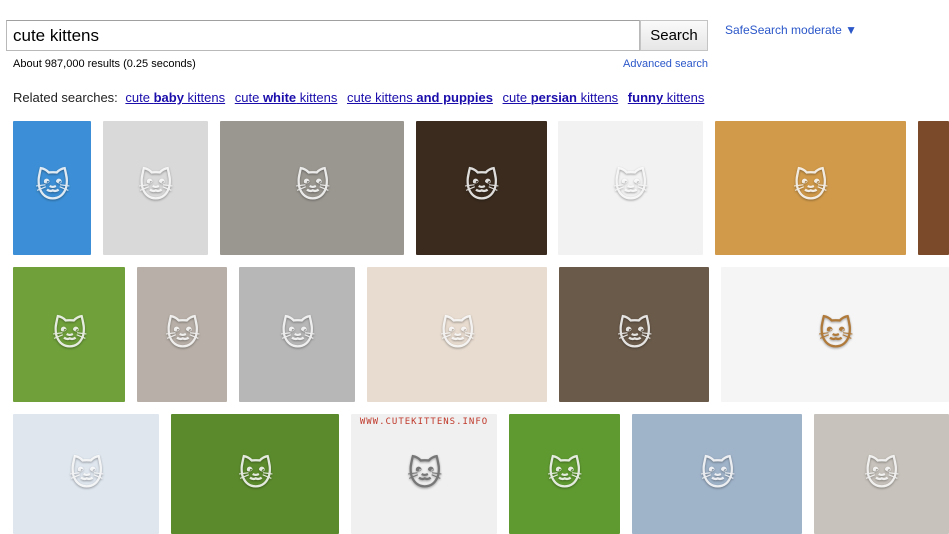  Describe the element at coordinates (665, 64) in the screenshot. I see `advanced-search-link: Advanced search` at that location.